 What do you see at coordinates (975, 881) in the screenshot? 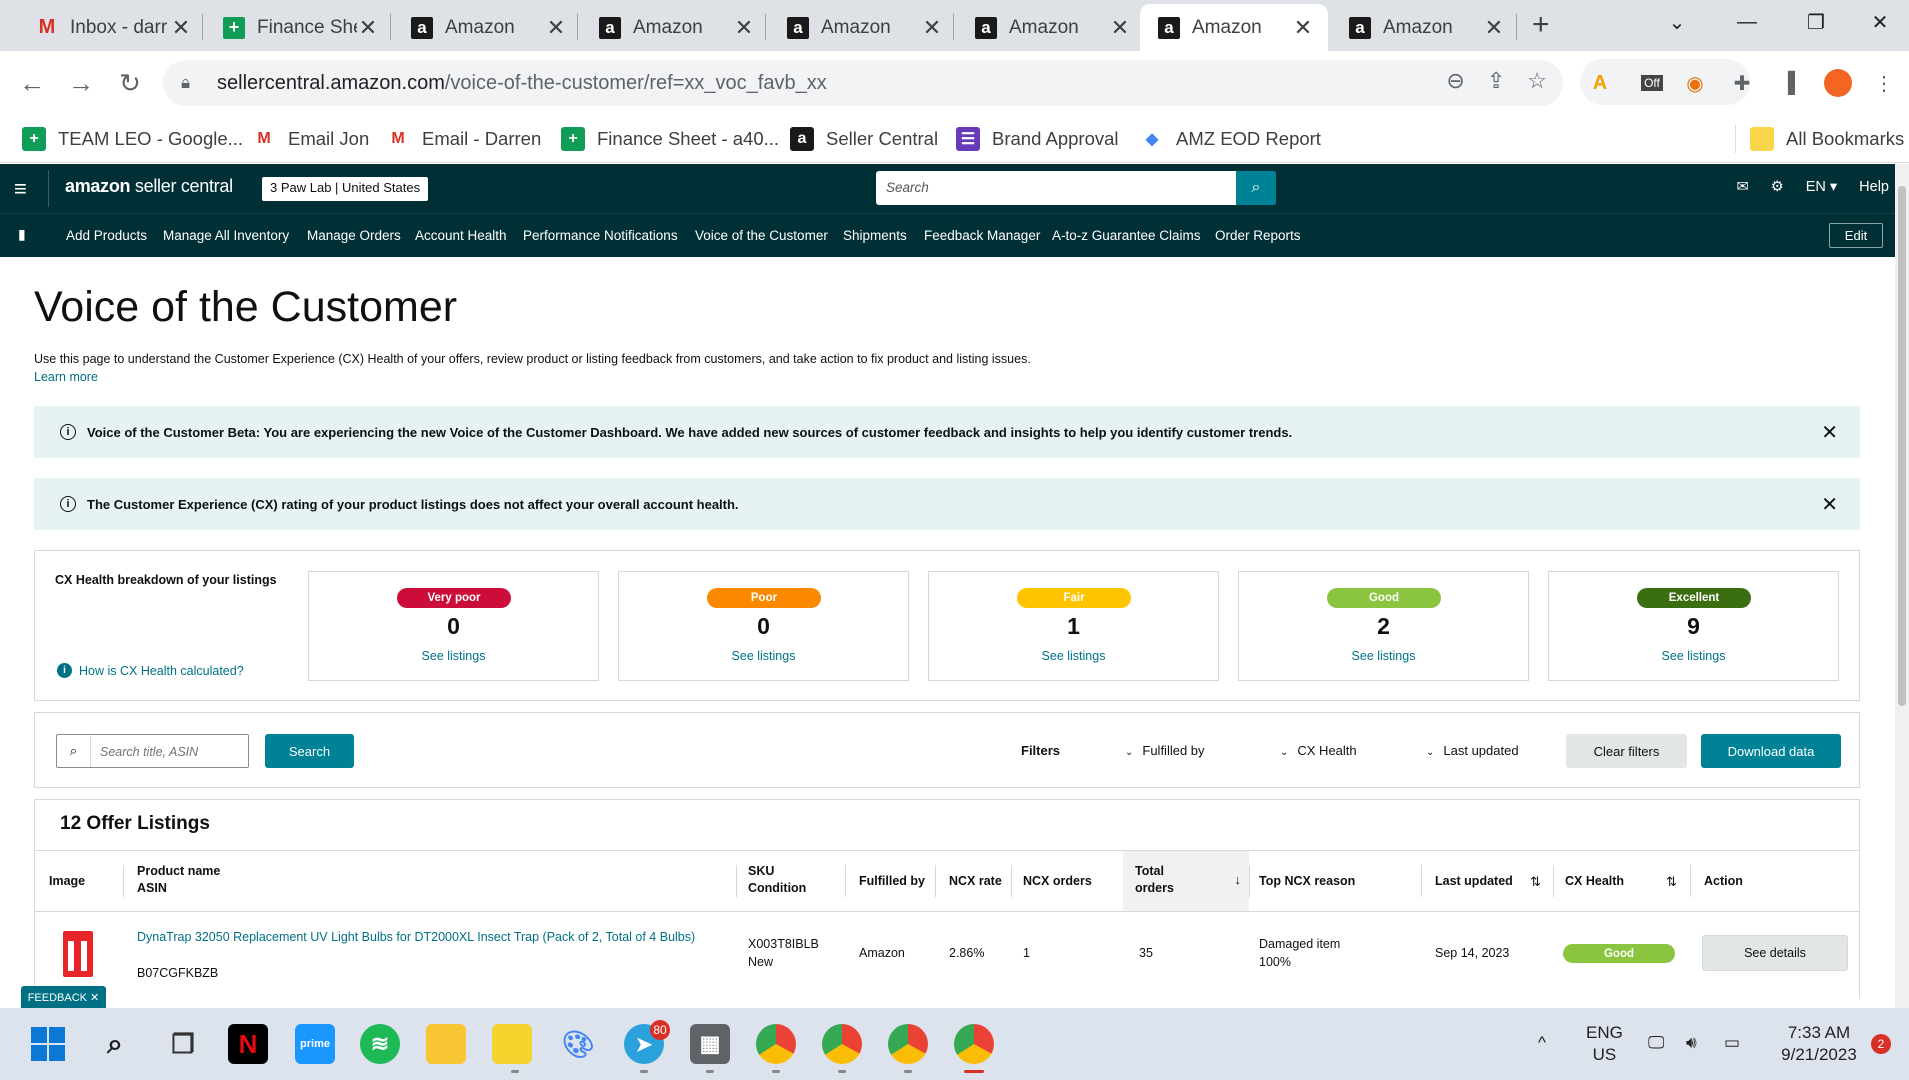
I see `col-ncx-rate: NCX rate` at bounding box center [975, 881].